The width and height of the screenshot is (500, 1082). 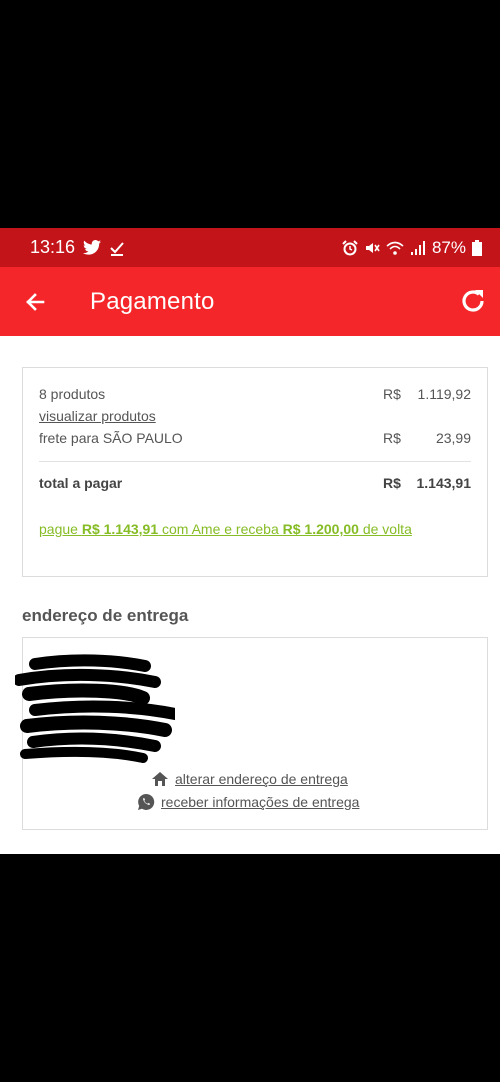 I want to click on battery-icon, so click(x=477, y=247).